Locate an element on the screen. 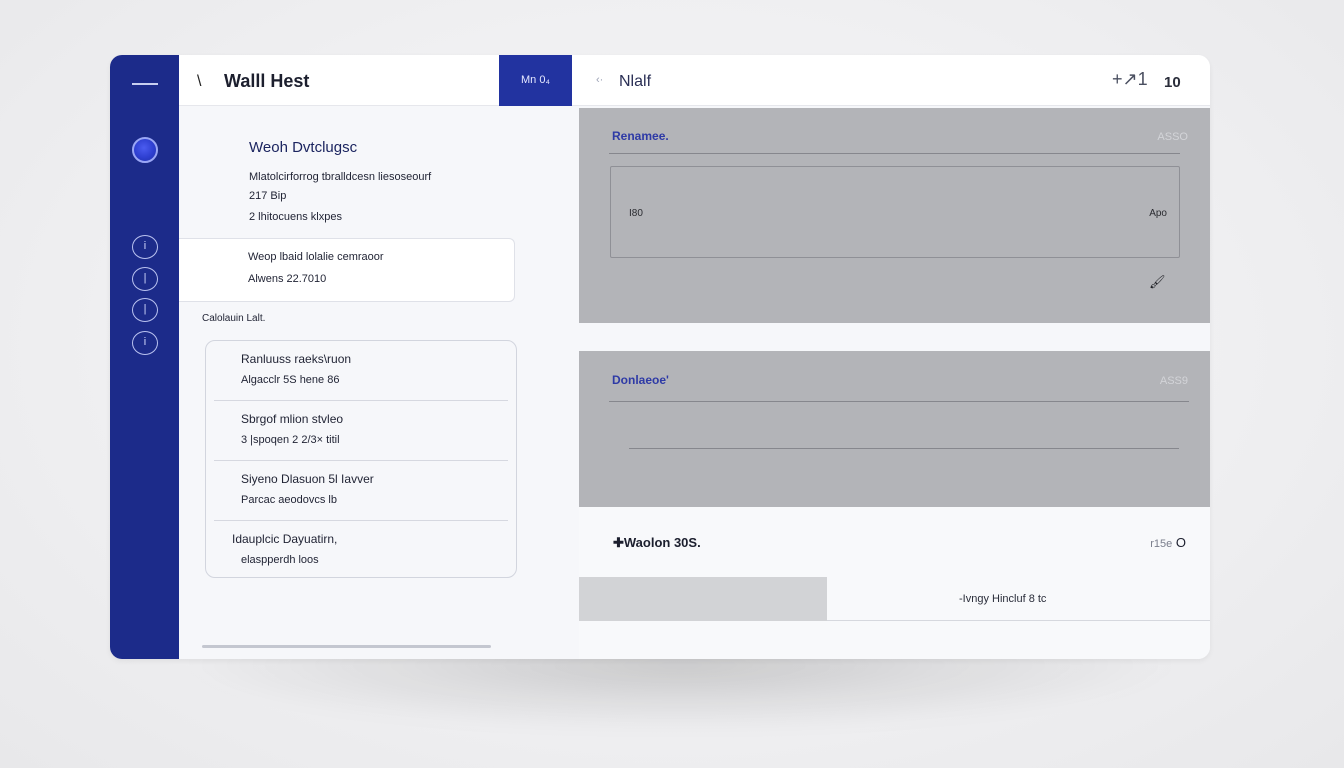 The width and height of the screenshot is (1344, 768). delete-panel: Donlaeoe' ASS9 is located at coordinates (894, 429).